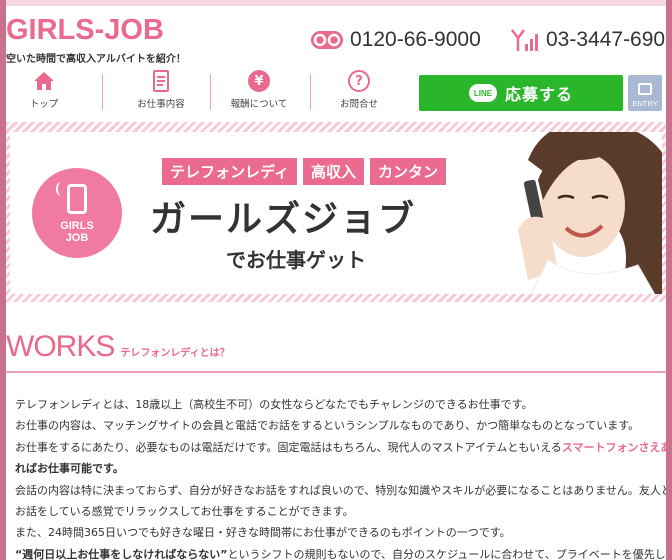  What do you see at coordinates (121, 553) in the screenshot?
I see `bold-text: “週何日以上お仕事をしなければならない”` at bounding box center [121, 553].